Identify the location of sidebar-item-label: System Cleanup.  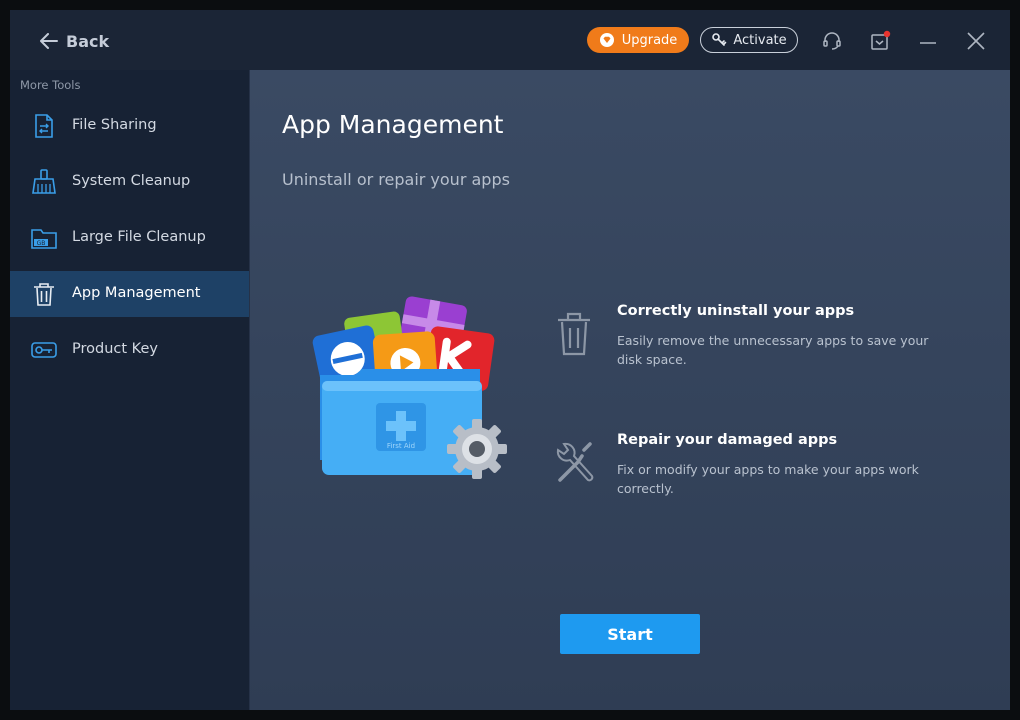
(131, 181).